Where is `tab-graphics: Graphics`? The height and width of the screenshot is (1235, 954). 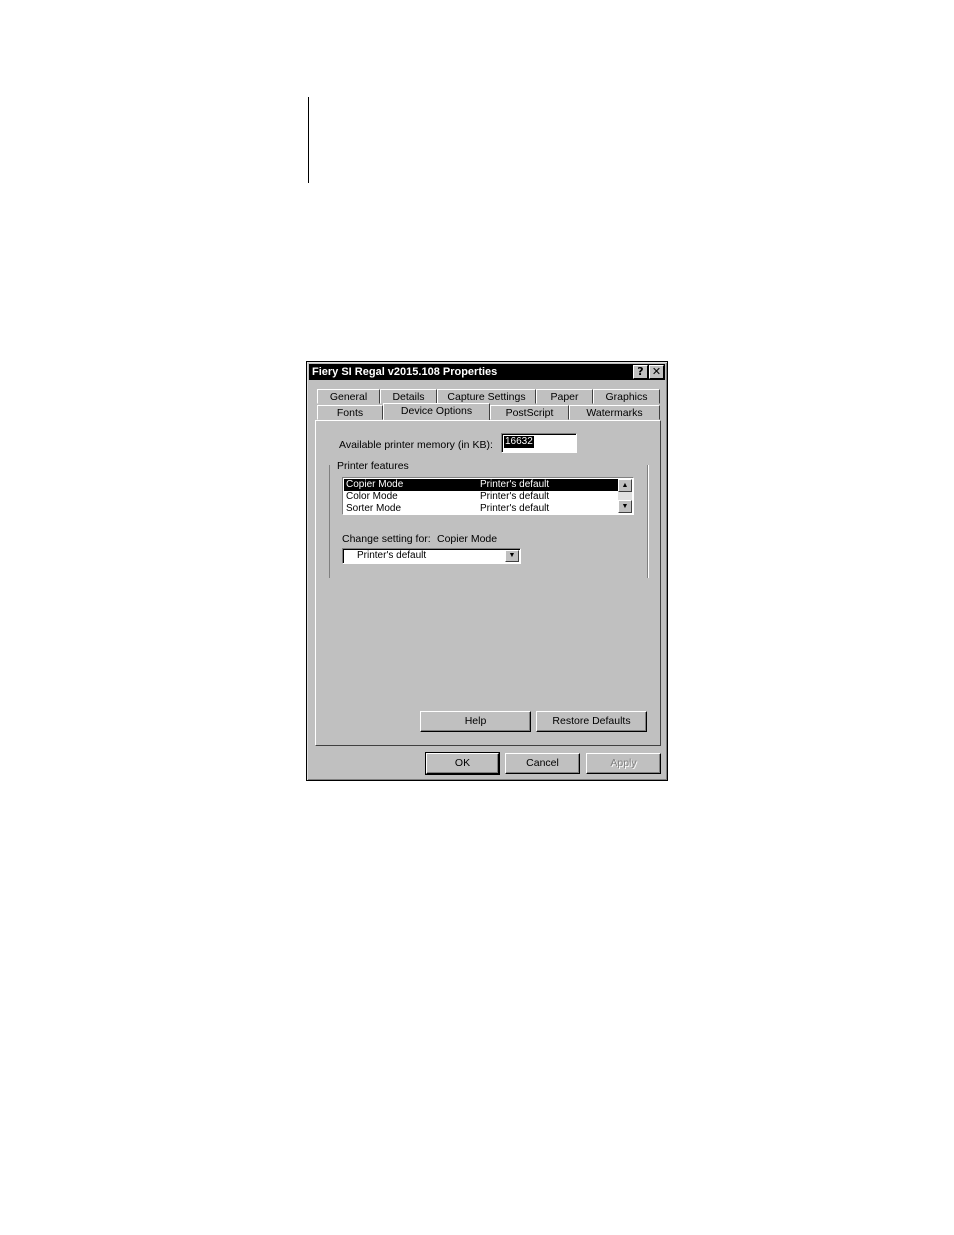
tab-graphics: Graphics is located at coordinates (626, 396).